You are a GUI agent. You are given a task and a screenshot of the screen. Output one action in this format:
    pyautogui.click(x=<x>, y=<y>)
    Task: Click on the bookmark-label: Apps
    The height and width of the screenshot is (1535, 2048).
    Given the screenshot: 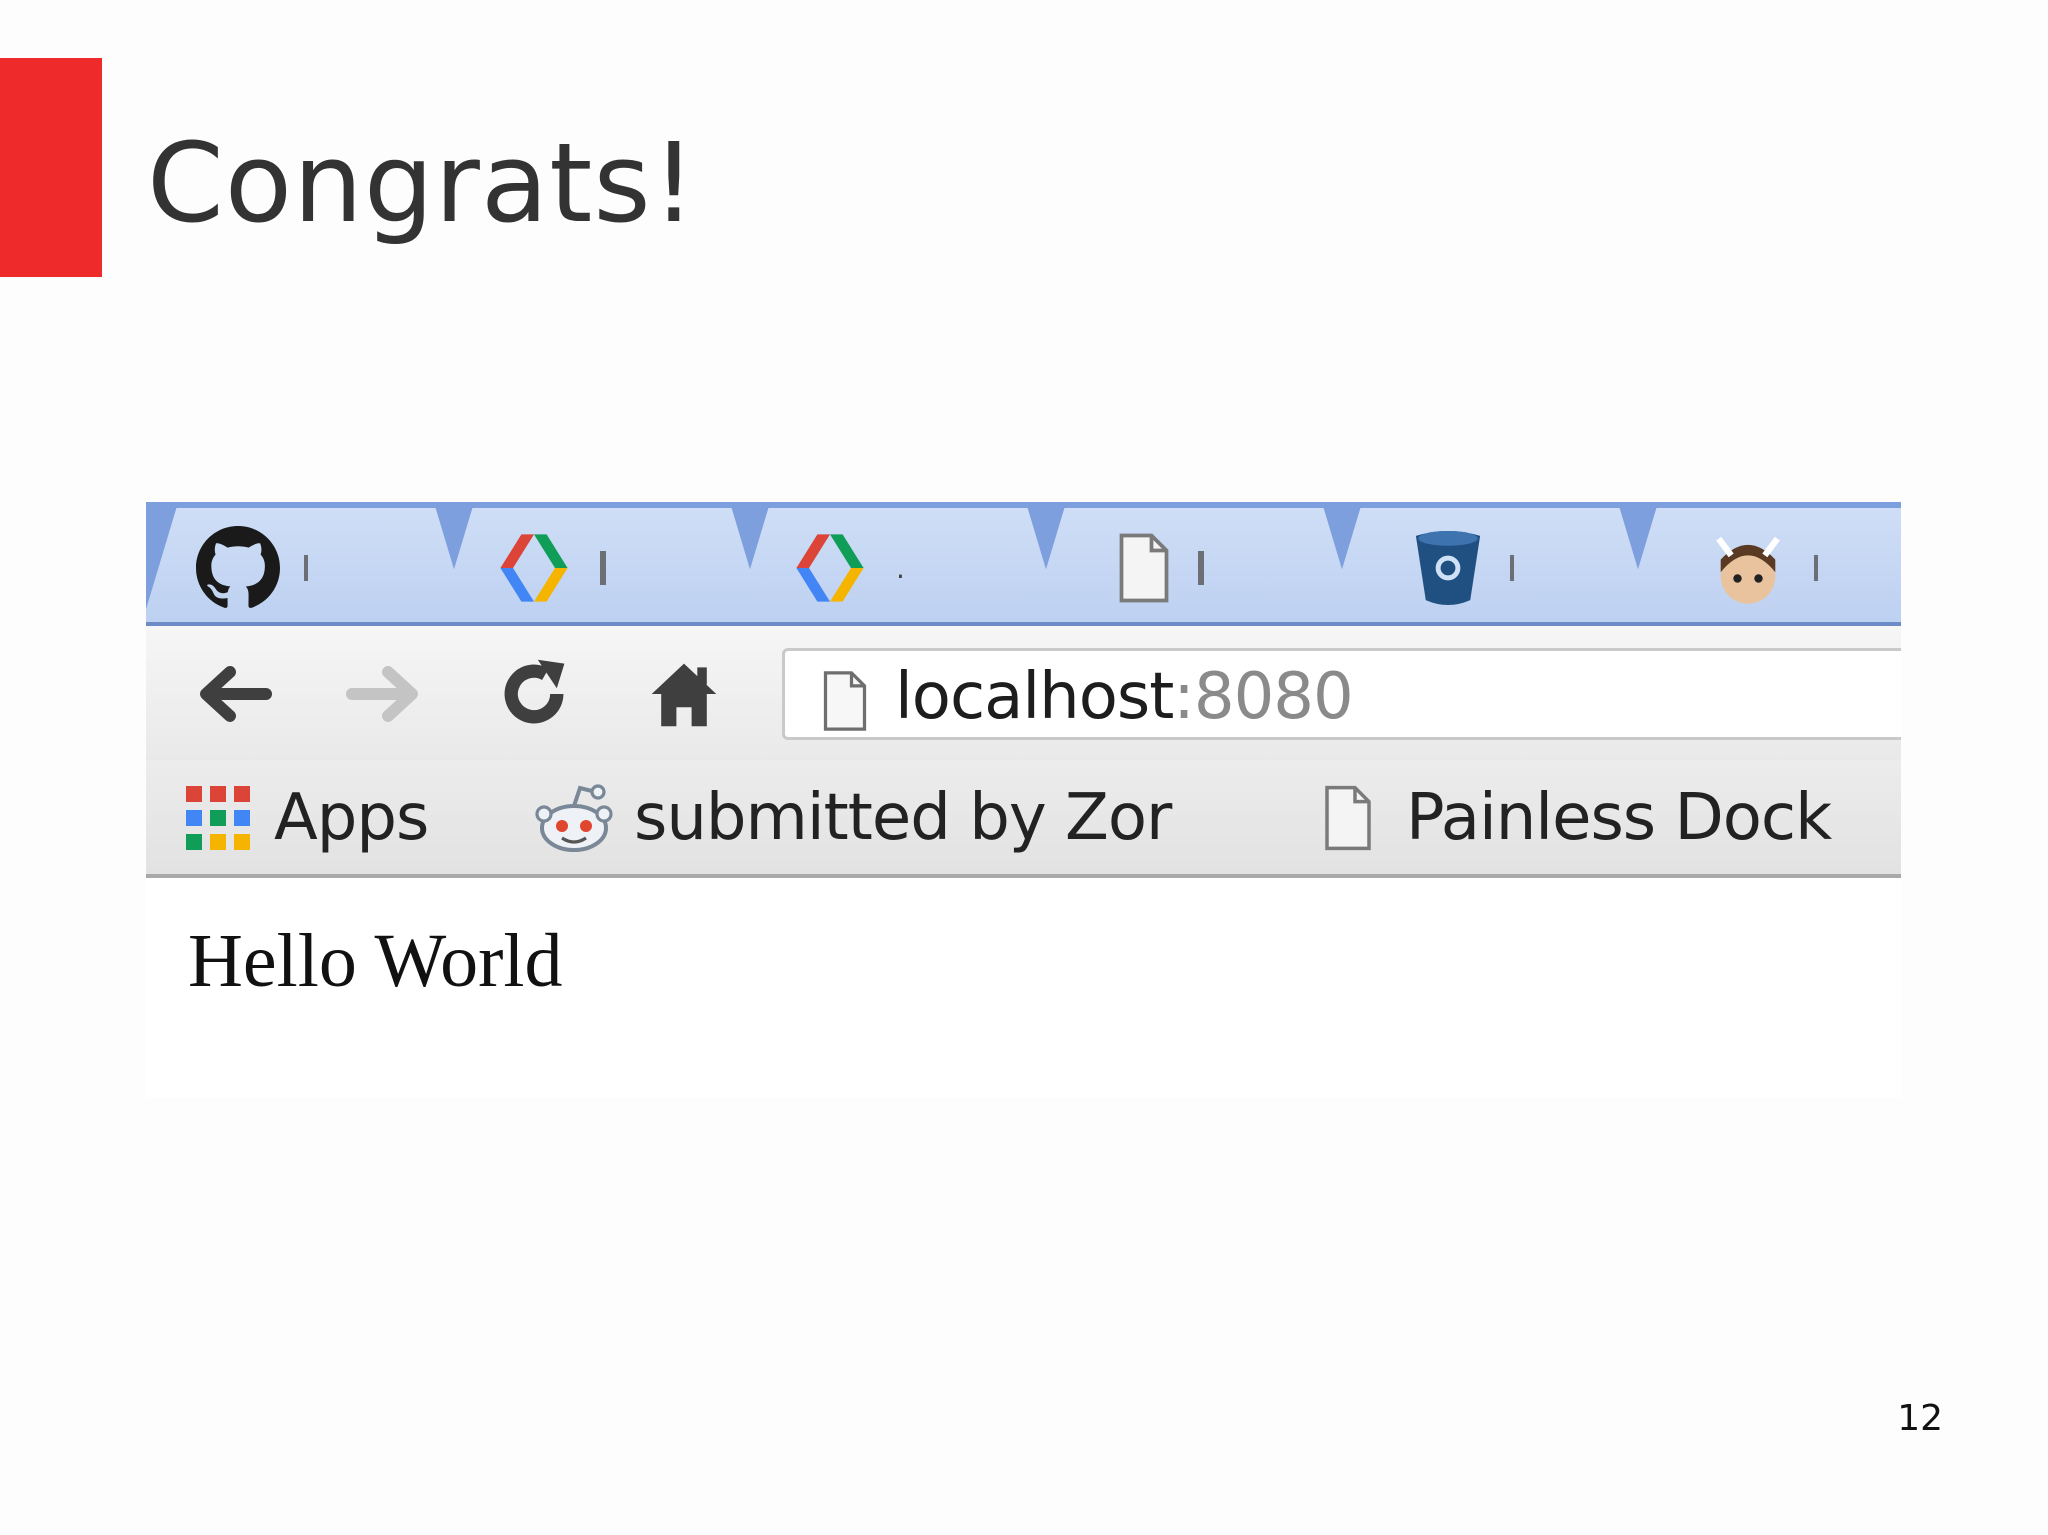 What is the action you would take?
    pyautogui.click(x=351, y=818)
    